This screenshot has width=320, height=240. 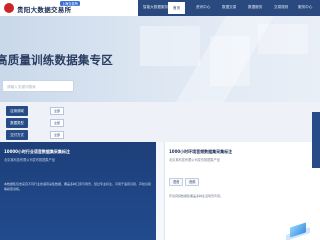 What do you see at coordinates (56, 60) in the screenshot?
I see `page-title: 高质量训练数据集专区` at bounding box center [56, 60].